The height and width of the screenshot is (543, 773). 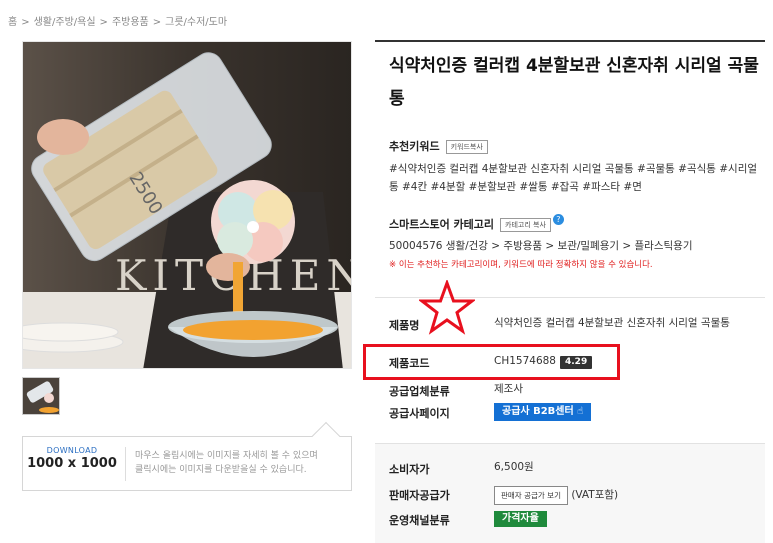 What do you see at coordinates (574, 82) in the screenshot?
I see `product-title: 식약처인증 컬러캡 4분할보관 신혼자취 시리얼 곡물통` at bounding box center [574, 82].